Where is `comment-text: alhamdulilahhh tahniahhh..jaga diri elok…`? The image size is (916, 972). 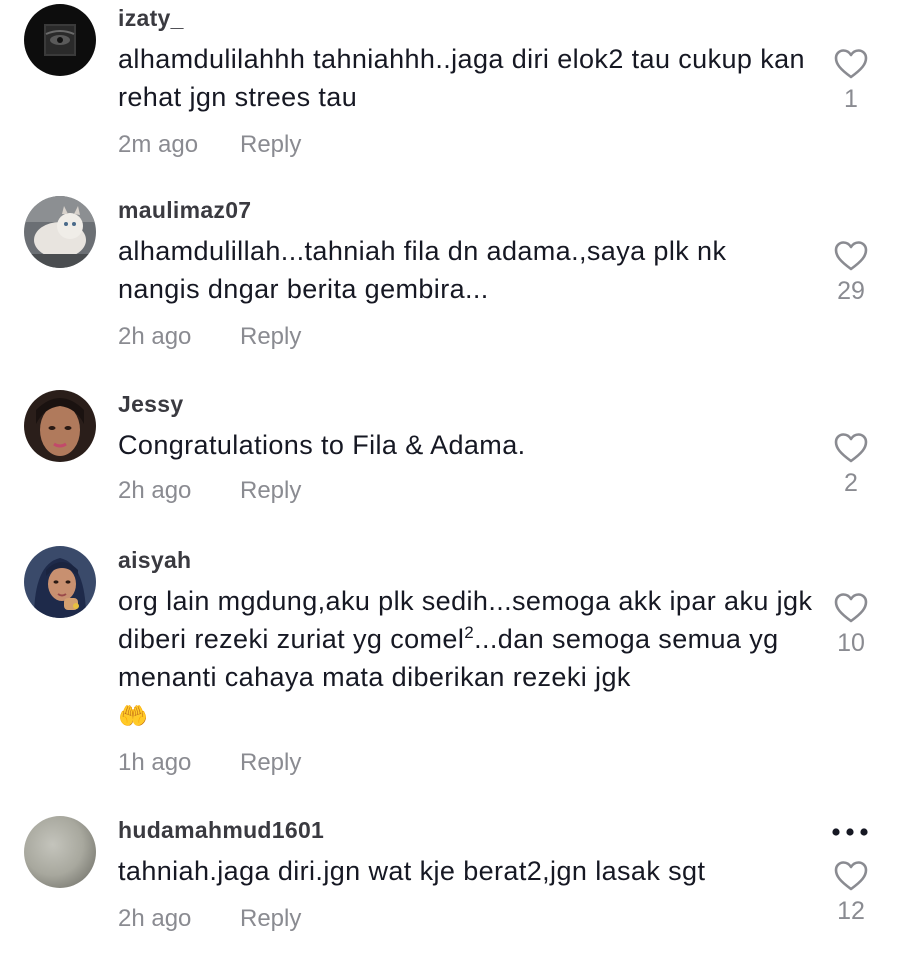 comment-text: alhamdulilahhh tahniahhh..jaga diri elok… is located at coordinates (461, 78).